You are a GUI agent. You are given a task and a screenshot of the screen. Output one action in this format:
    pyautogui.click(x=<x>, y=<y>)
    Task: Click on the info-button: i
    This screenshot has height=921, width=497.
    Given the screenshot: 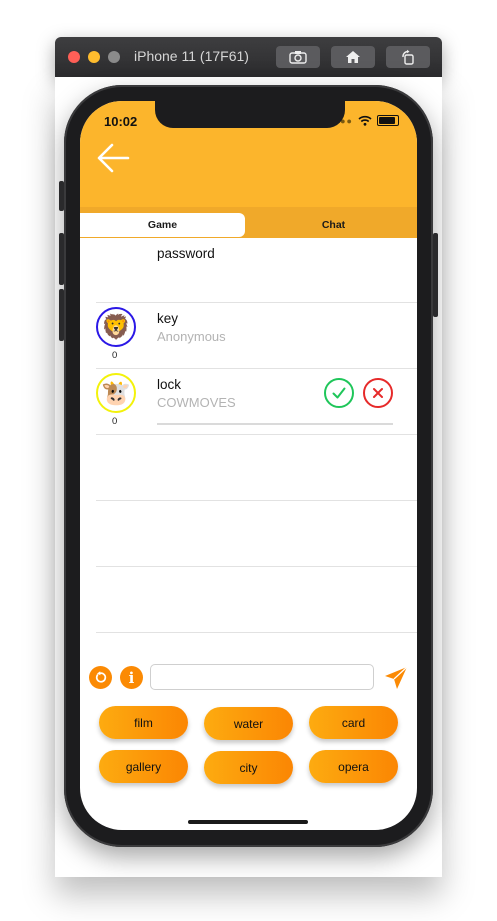 What is the action you would take?
    pyautogui.click(x=131, y=677)
    